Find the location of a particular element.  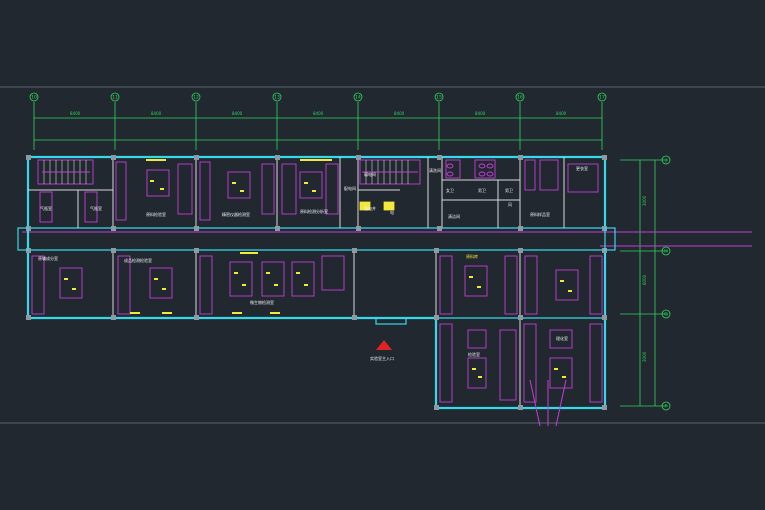

top-axis-bubbles: 10 11 12 13 14 15 16 17 is located at coordinates (318, 97).